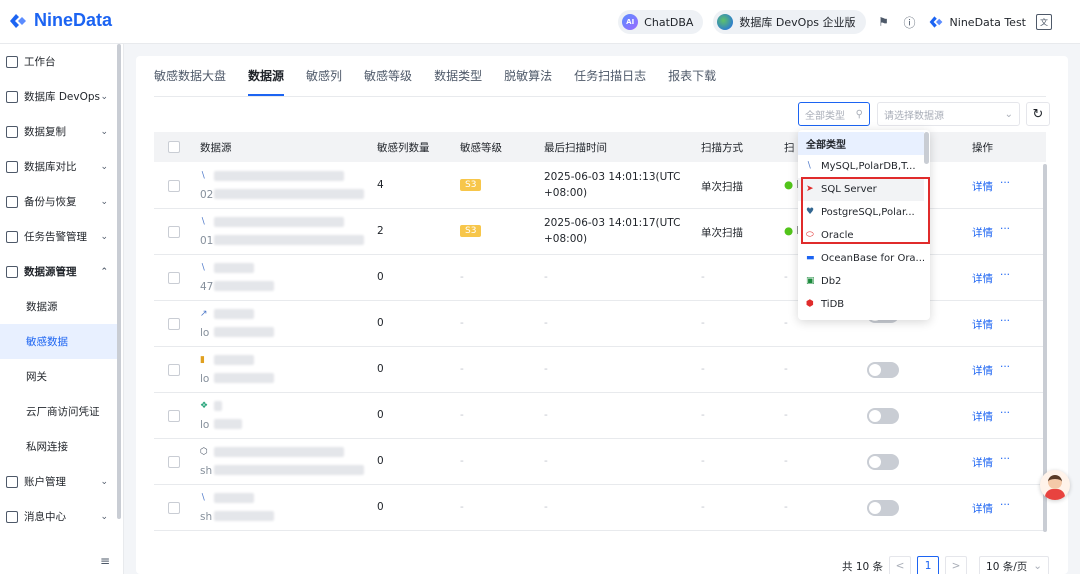  I want to click on sidebar-item-replication: 数据复制 ⌄, so click(60, 131).